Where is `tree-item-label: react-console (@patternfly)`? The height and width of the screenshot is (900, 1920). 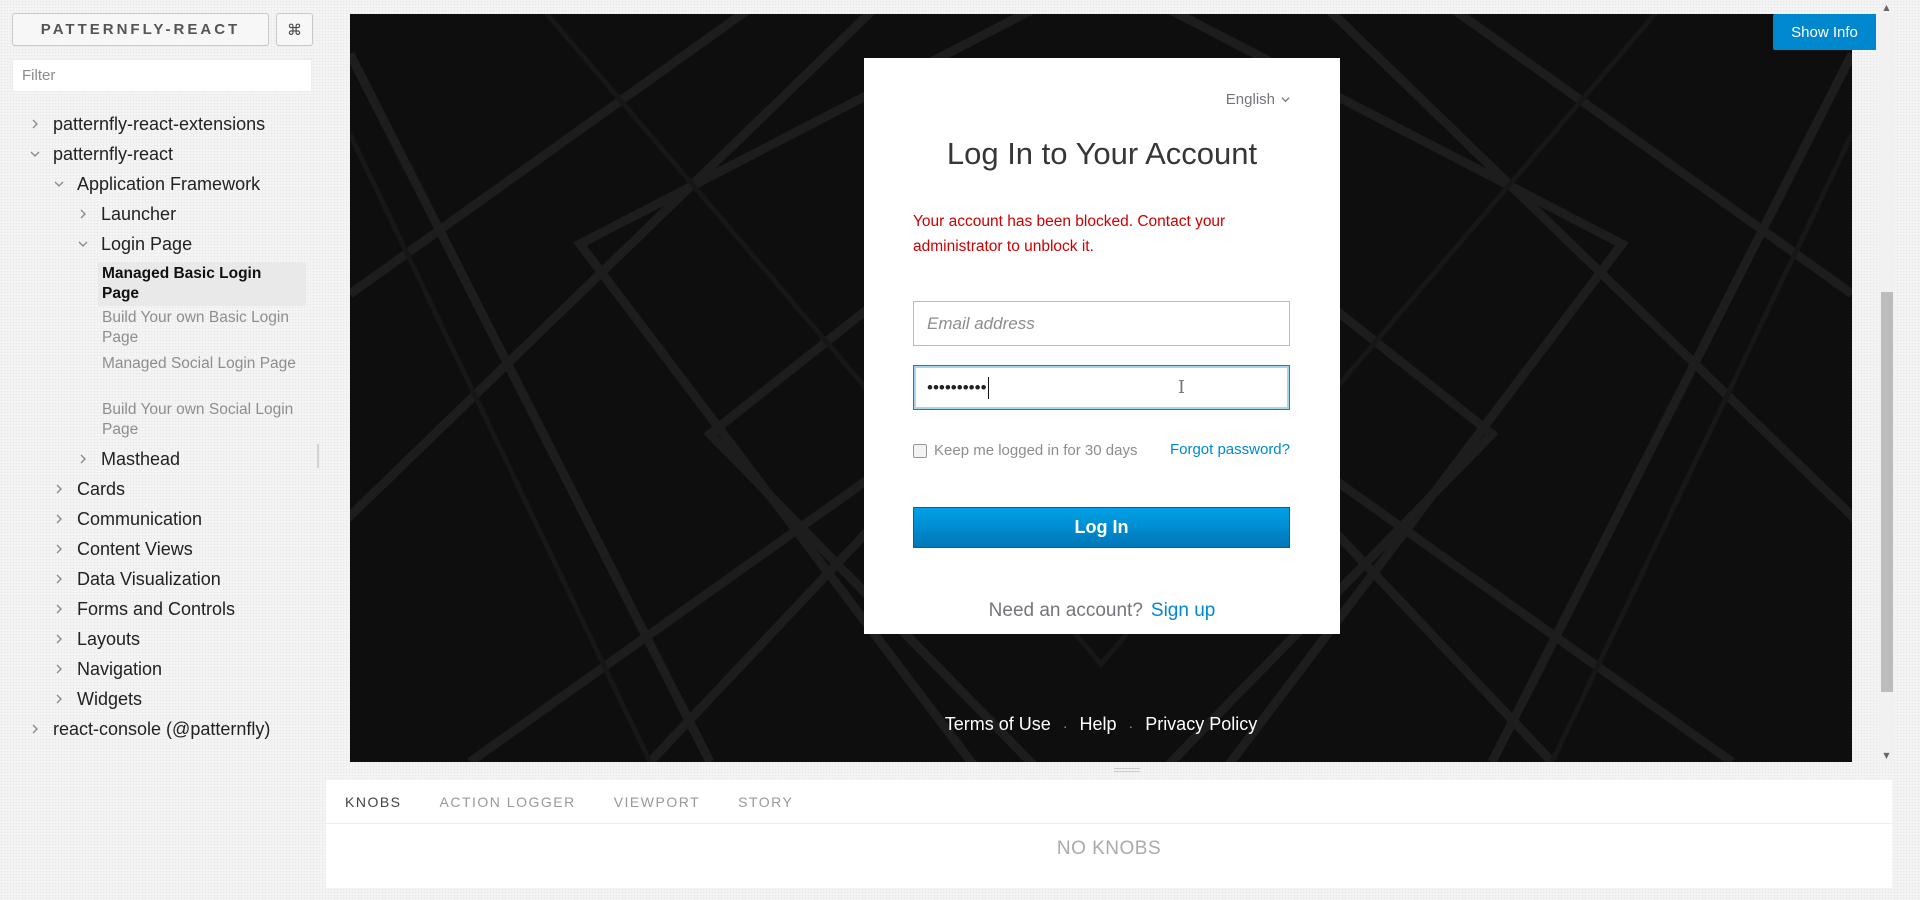
tree-item-label: react-console (@patternfly) is located at coordinates (162, 728).